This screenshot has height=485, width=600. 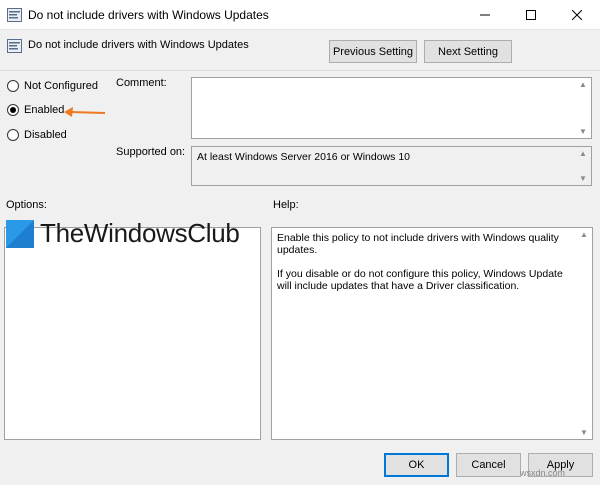 I want to click on maximize-button, so click(x=531, y=15).